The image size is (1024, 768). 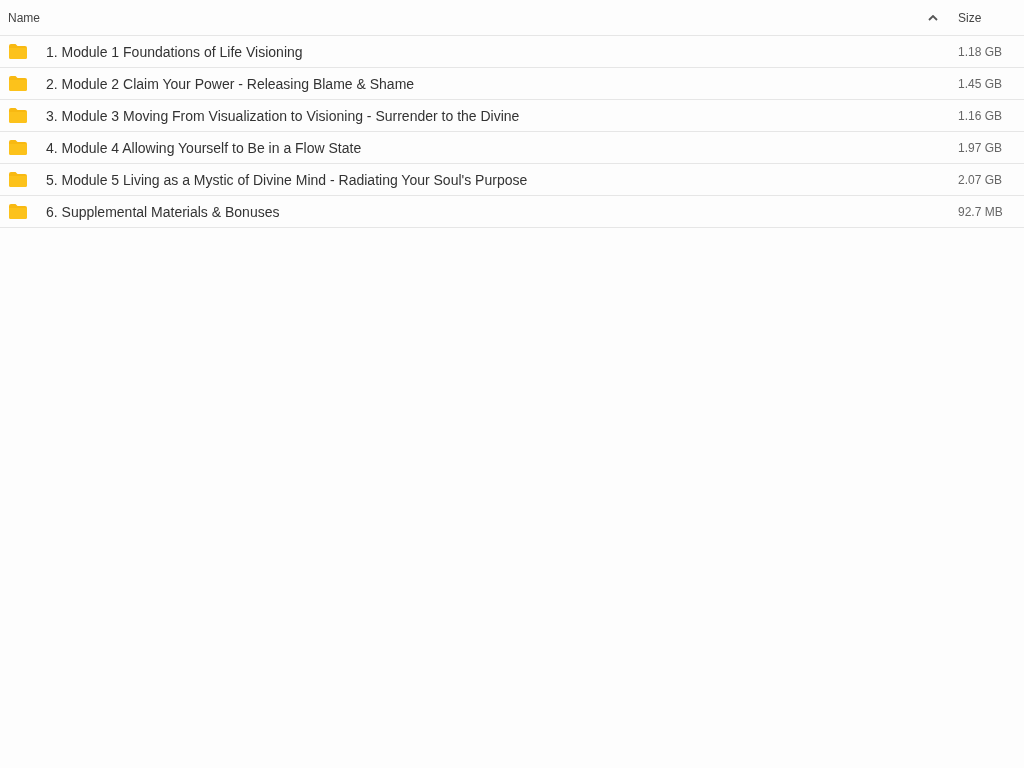 I want to click on file-name: 5. Module 5 Living as a Mystic of Divine Mind - Radiating Your Soul's Purpose, so click(x=287, y=179).